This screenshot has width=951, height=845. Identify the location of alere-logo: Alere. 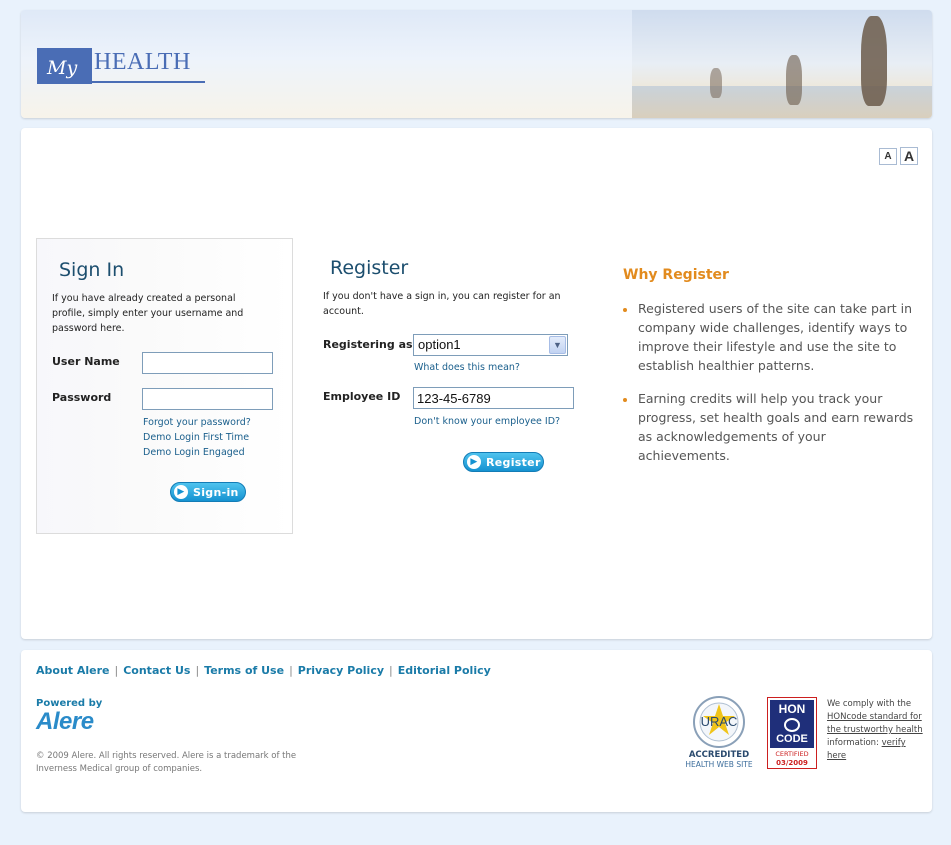
(65, 721).